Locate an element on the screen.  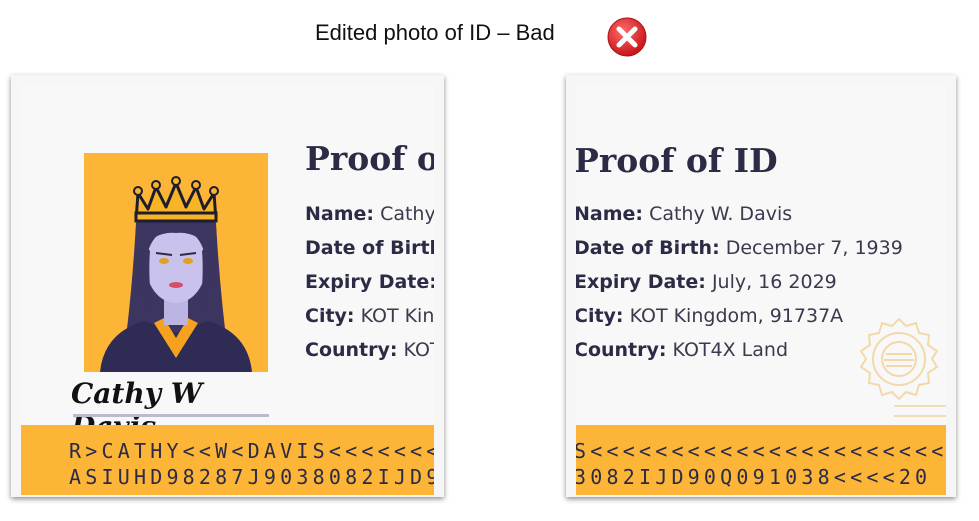
field-name: Name: Cathy W. Davis is located at coordinates (684, 214).